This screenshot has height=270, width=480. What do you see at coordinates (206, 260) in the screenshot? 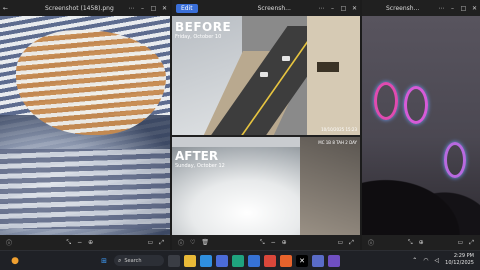
I see `browser-icon` at bounding box center [206, 260].